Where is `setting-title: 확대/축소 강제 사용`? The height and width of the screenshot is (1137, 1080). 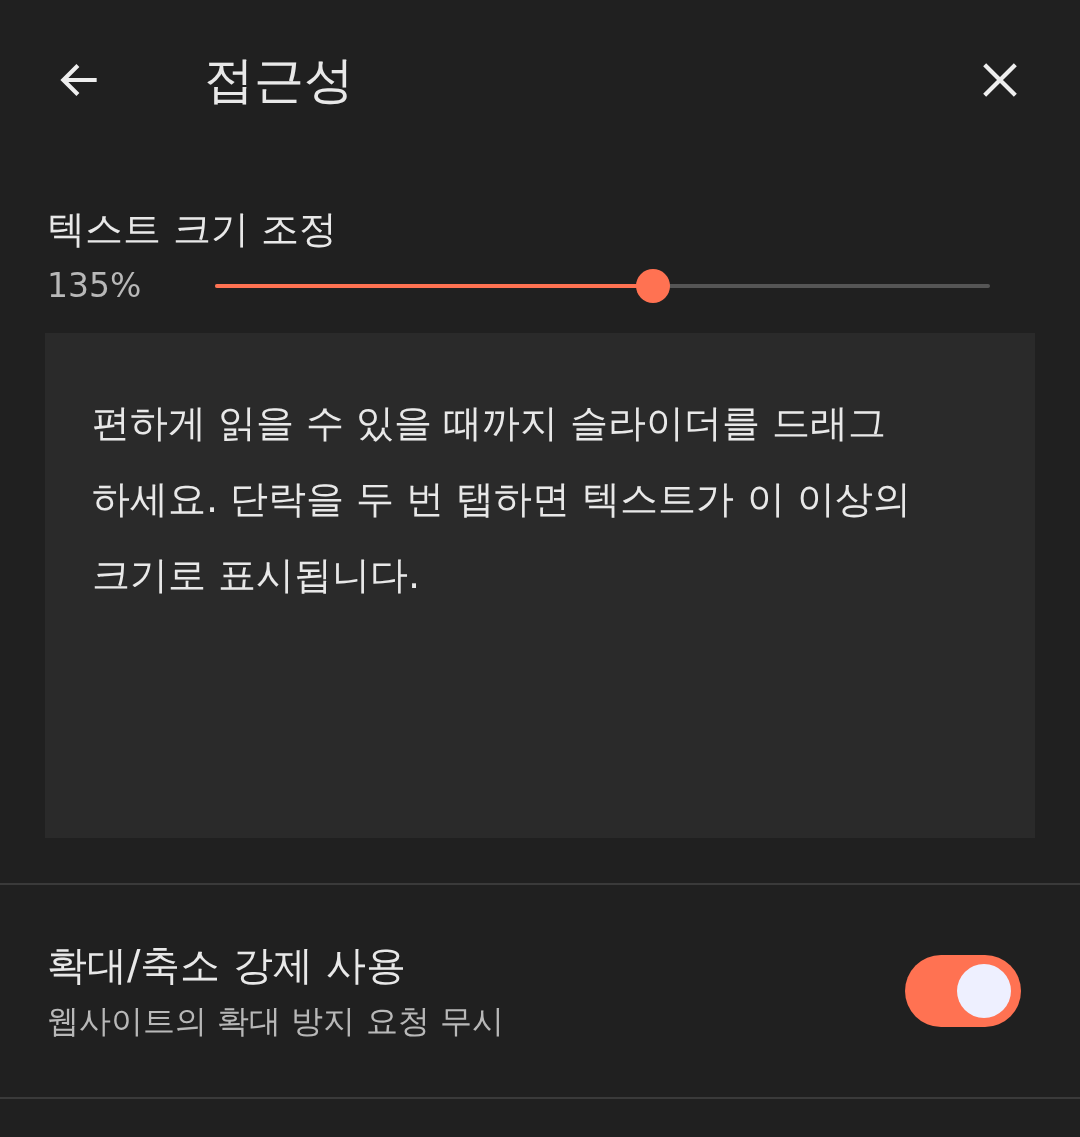
setting-title: 확대/축소 강제 사용 is located at coordinates (227, 965).